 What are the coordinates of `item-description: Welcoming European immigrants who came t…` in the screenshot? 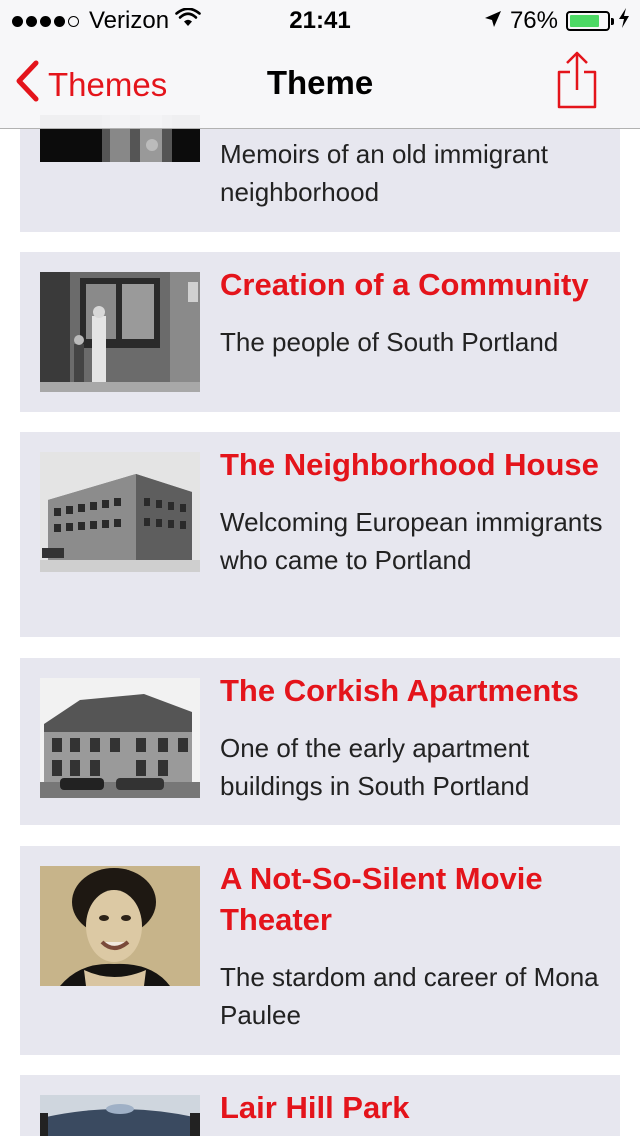 It's located at (411, 541).